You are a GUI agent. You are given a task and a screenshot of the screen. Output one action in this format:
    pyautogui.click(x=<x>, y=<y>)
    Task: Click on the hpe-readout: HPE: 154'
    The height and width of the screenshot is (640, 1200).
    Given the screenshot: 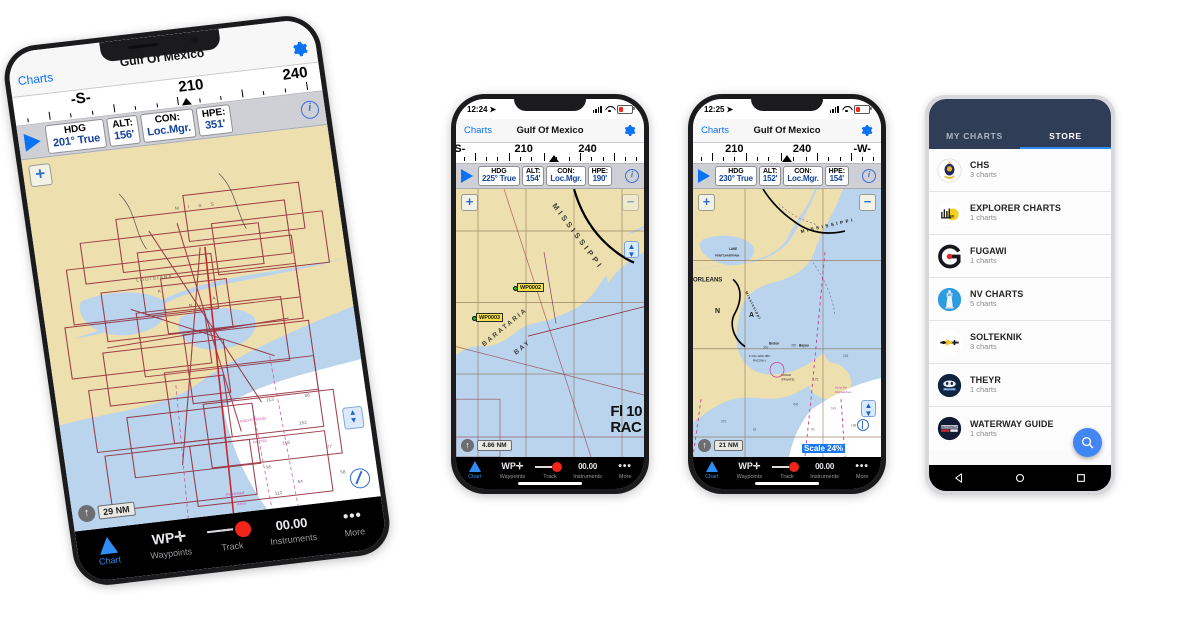 What is the action you would take?
    pyautogui.click(x=836, y=176)
    